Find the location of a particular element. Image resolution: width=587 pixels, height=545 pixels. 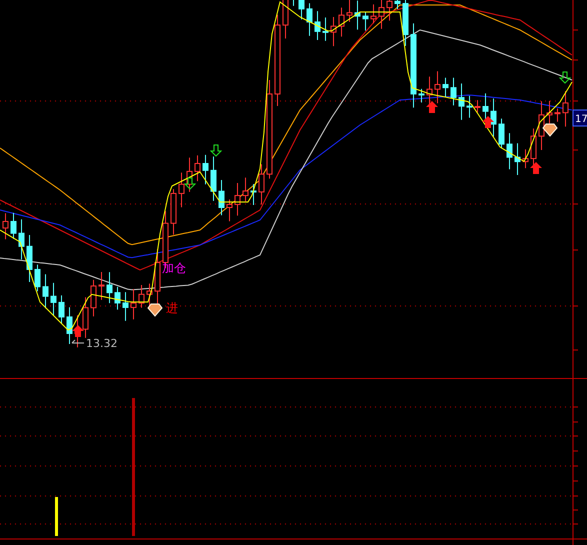

leader-arrow is located at coordinates (78, 342).